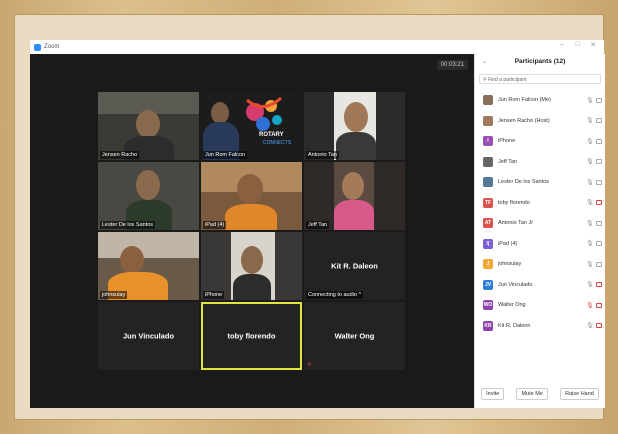 This screenshot has width=618, height=434. What do you see at coordinates (508, 161) in the screenshot?
I see `participant-name: Jeff Tan` at bounding box center [508, 161].